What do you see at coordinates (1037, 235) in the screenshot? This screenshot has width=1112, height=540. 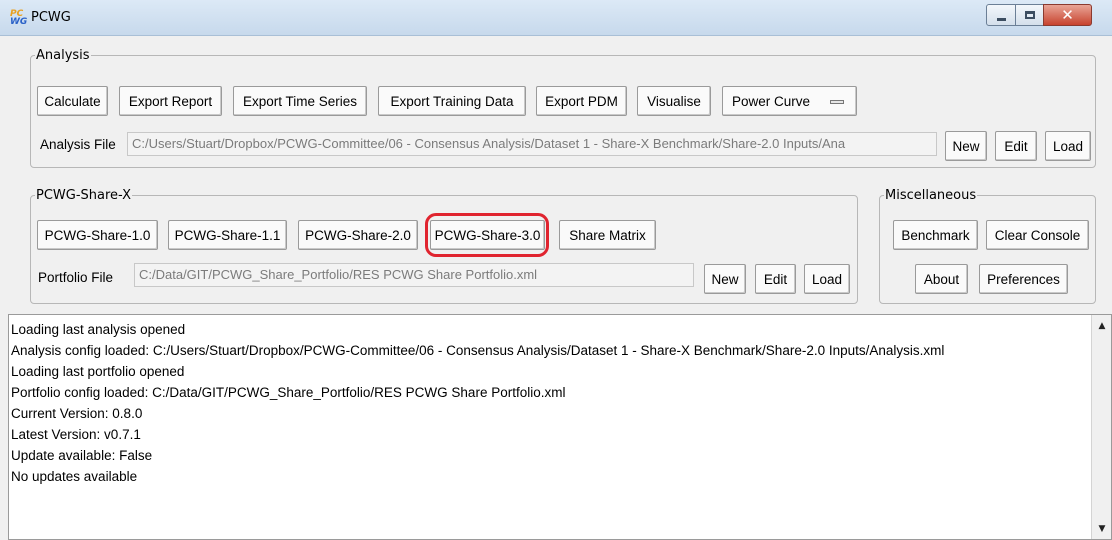 I see `clear-console-button: Clear Console` at bounding box center [1037, 235].